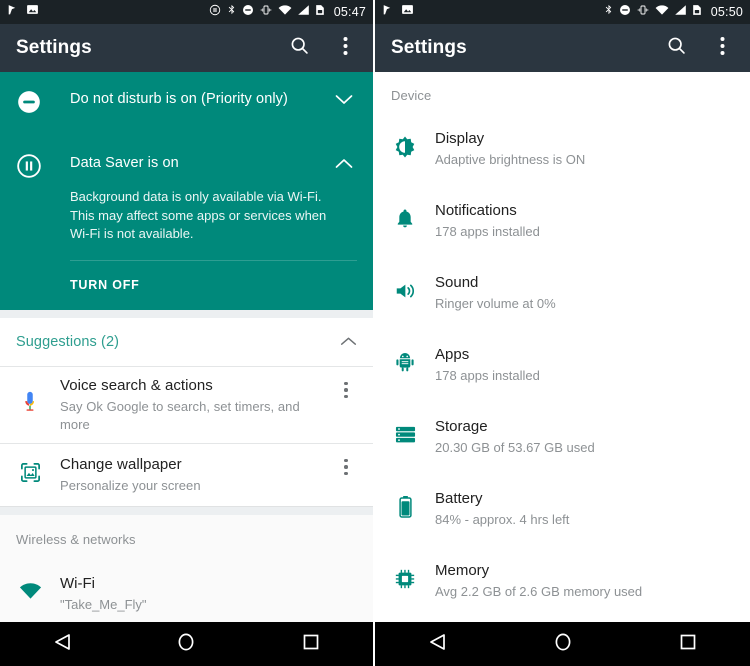 The height and width of the screenshot is (666, 750). Describe the element at coordinates (460, 138) in the screenshot. I see `list-item-title: Display` at that location.